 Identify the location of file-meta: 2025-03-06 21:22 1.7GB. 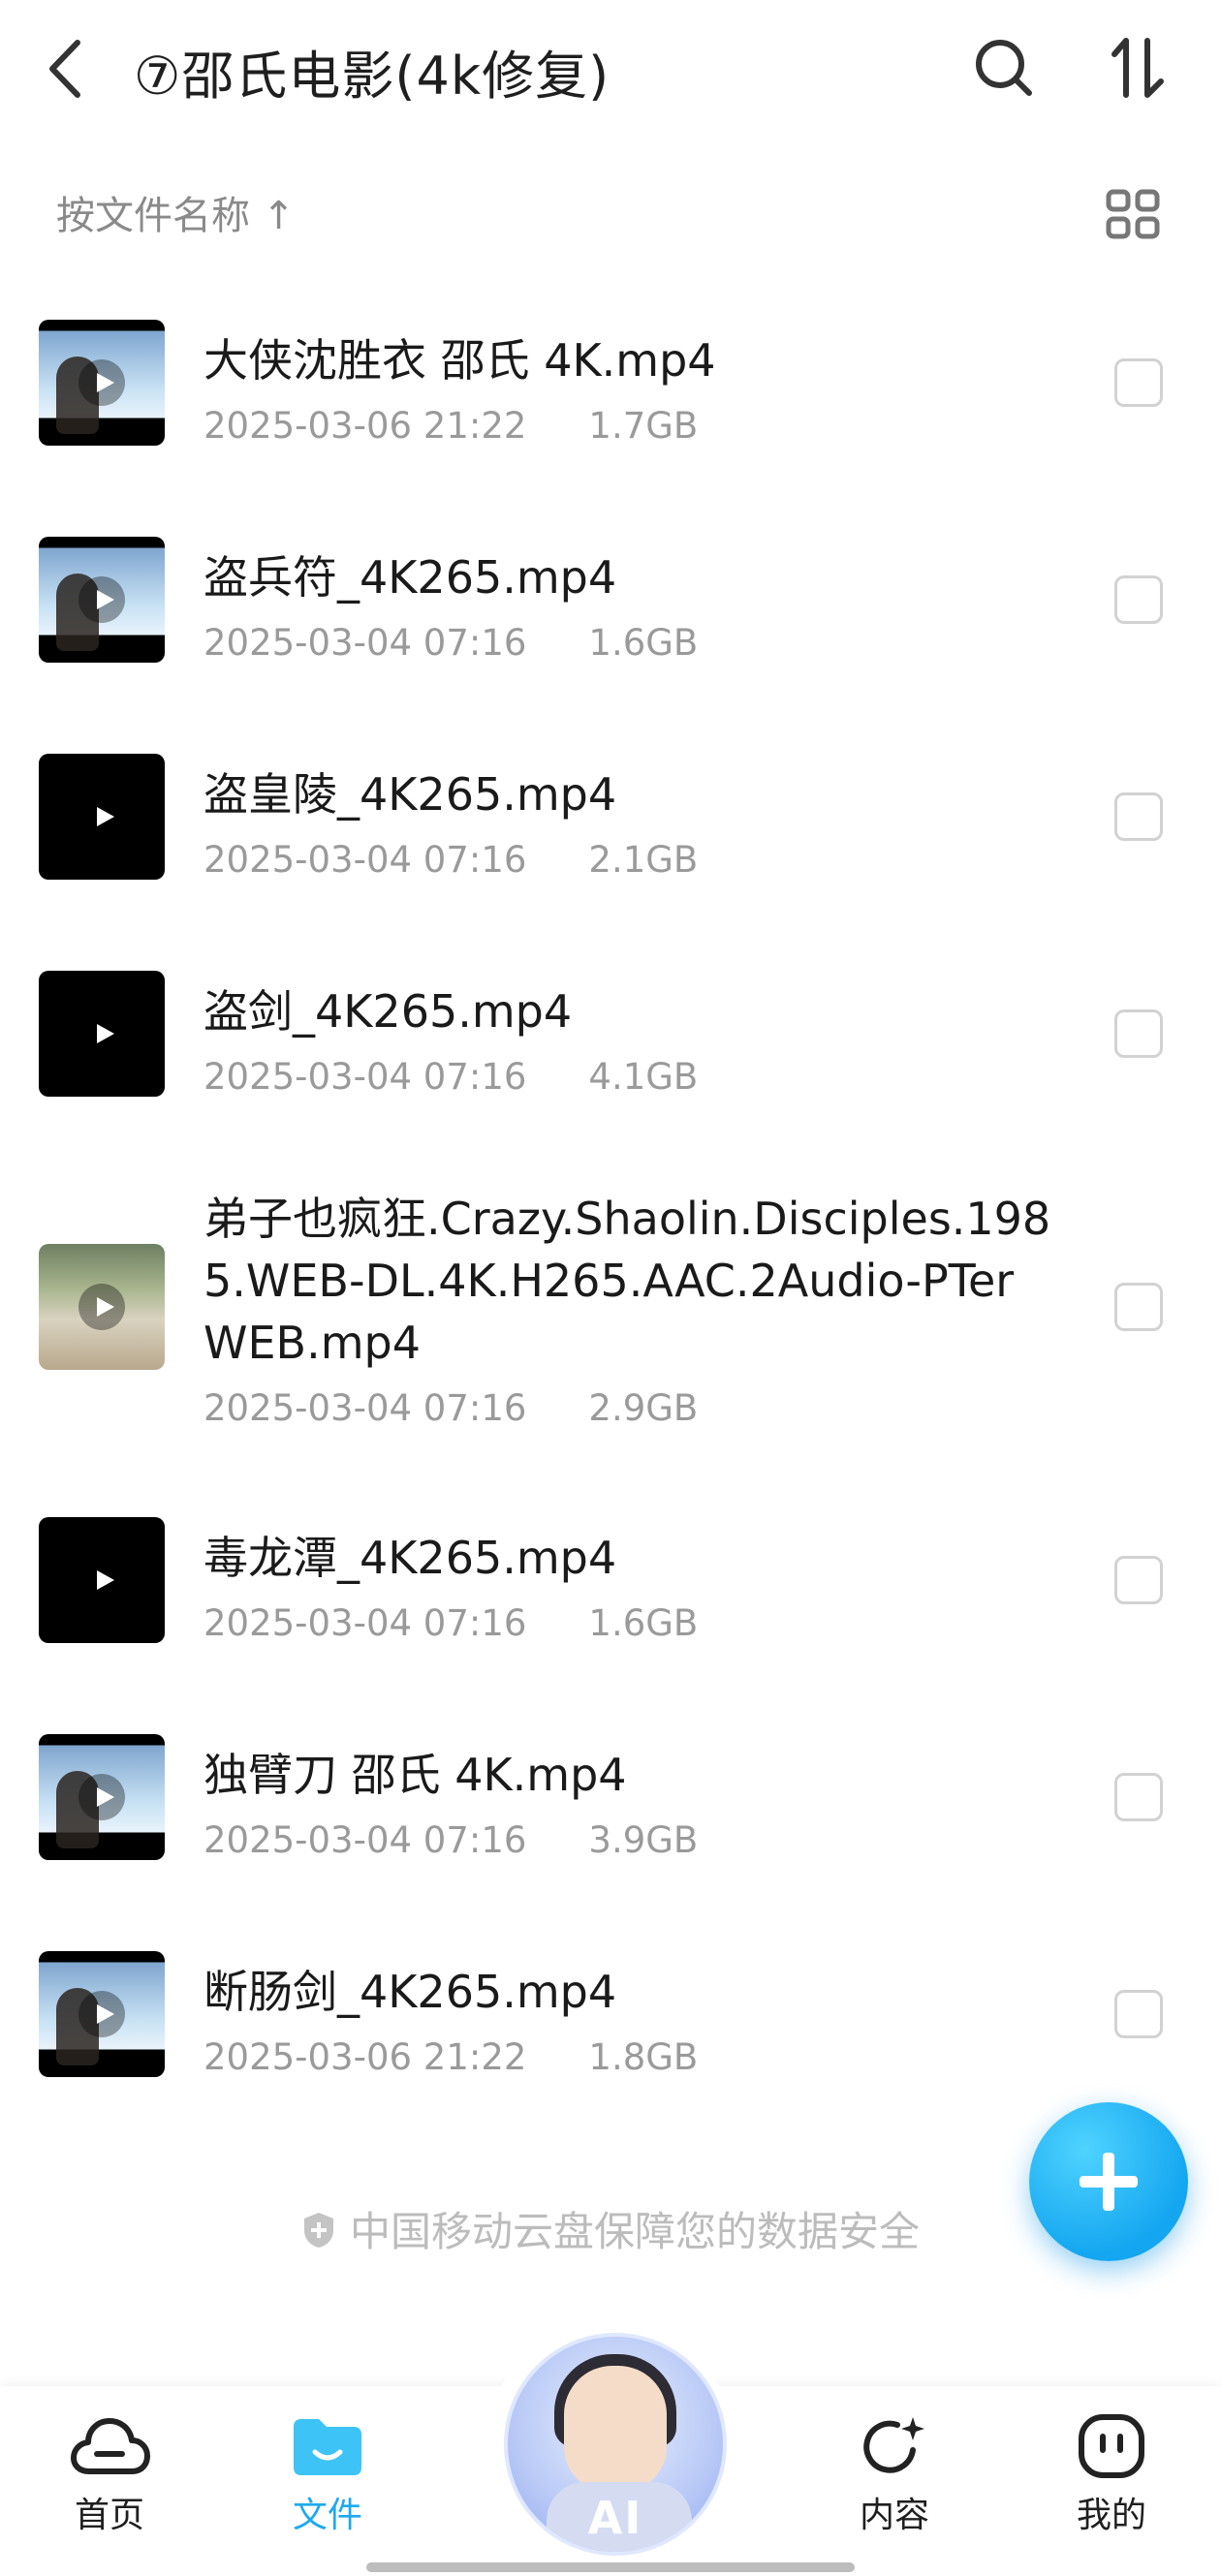
(451, 426).